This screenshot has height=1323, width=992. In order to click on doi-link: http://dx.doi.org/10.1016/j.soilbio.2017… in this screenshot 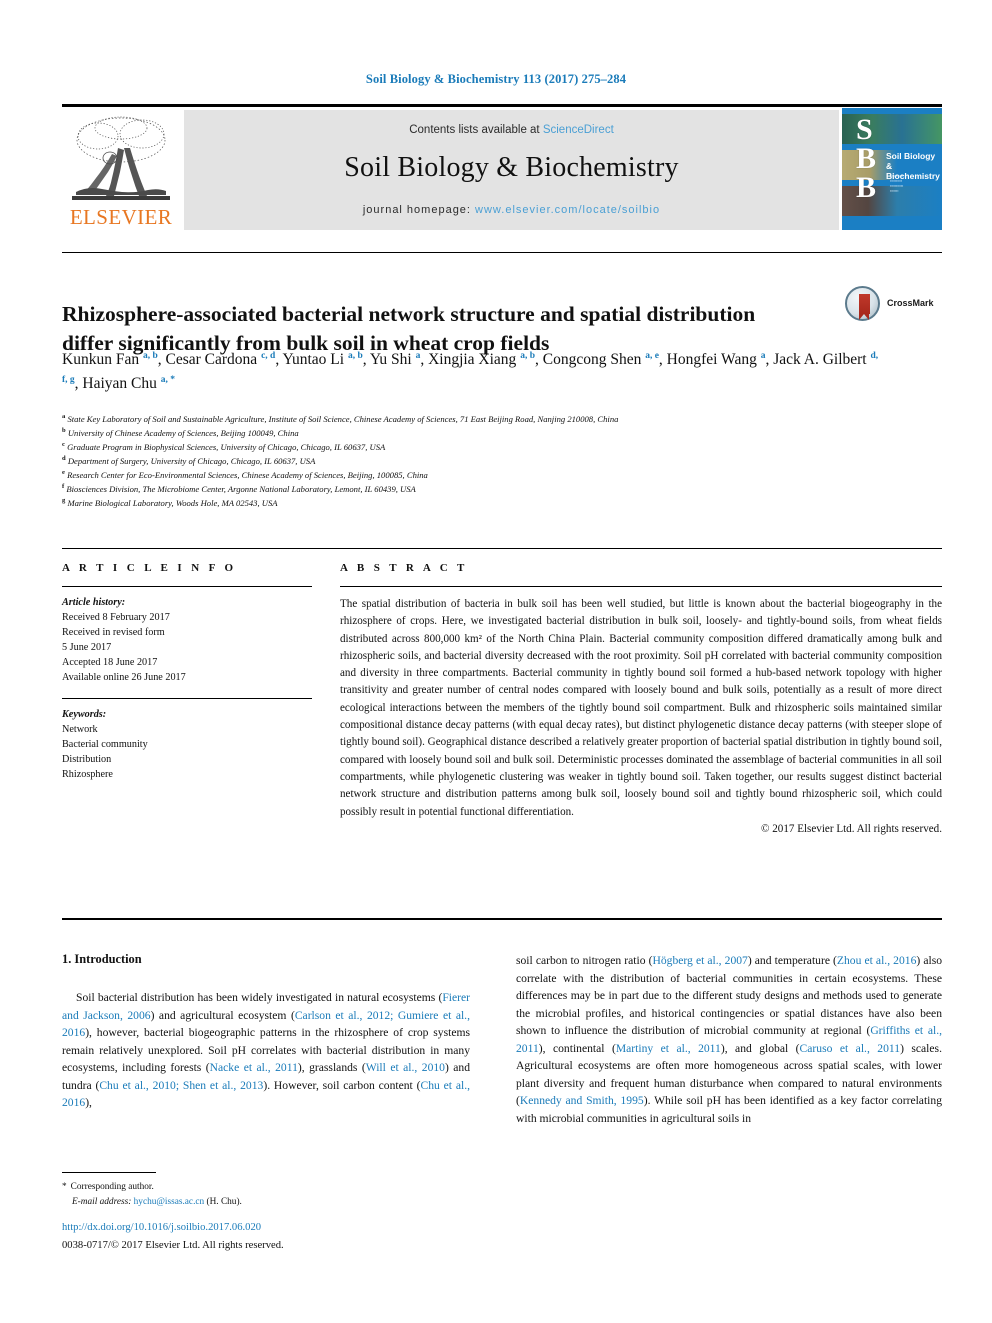, I will do `click(161, 1227)`.